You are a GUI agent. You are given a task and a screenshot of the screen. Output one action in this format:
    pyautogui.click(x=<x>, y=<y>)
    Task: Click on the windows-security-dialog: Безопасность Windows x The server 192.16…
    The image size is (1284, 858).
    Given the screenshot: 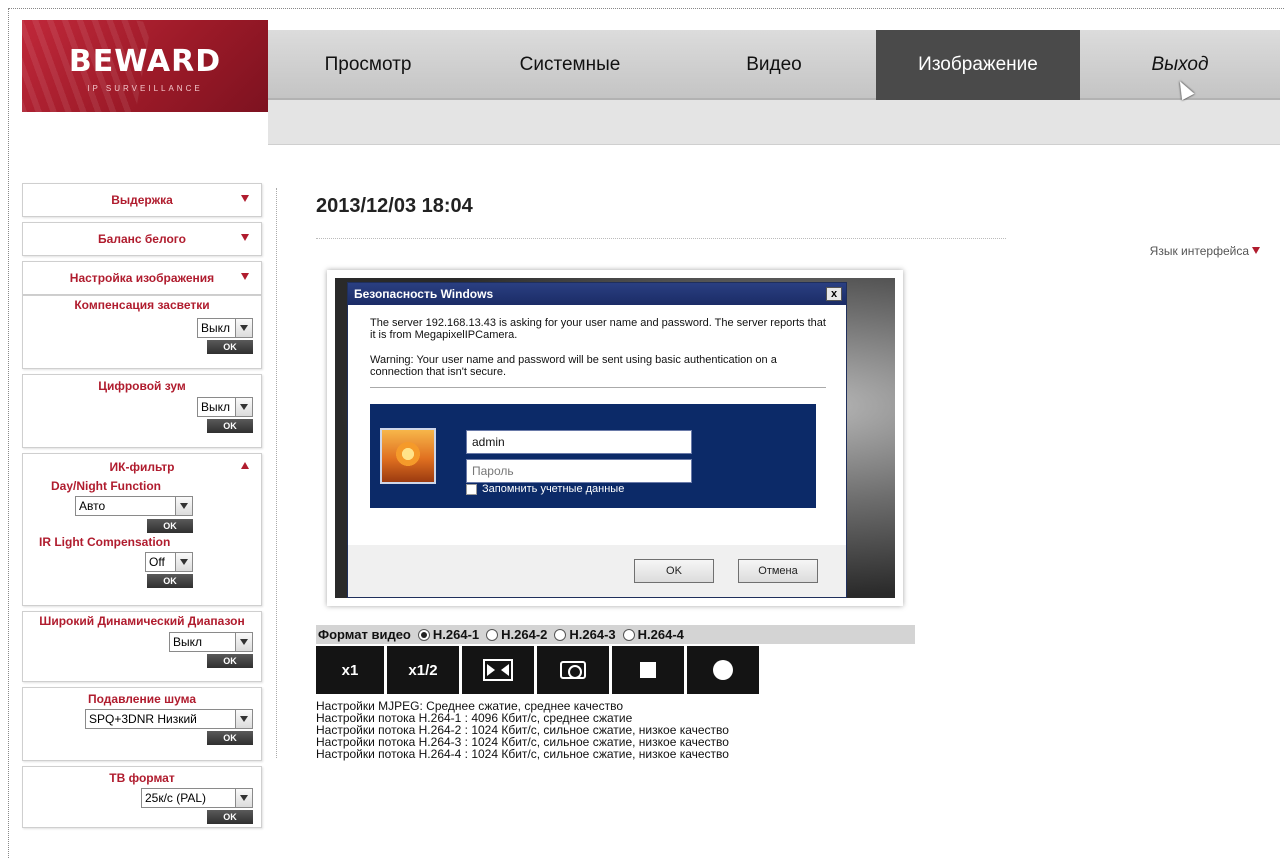 What is the action you would take?
    pyautogui.click(x=597, y=440)
    